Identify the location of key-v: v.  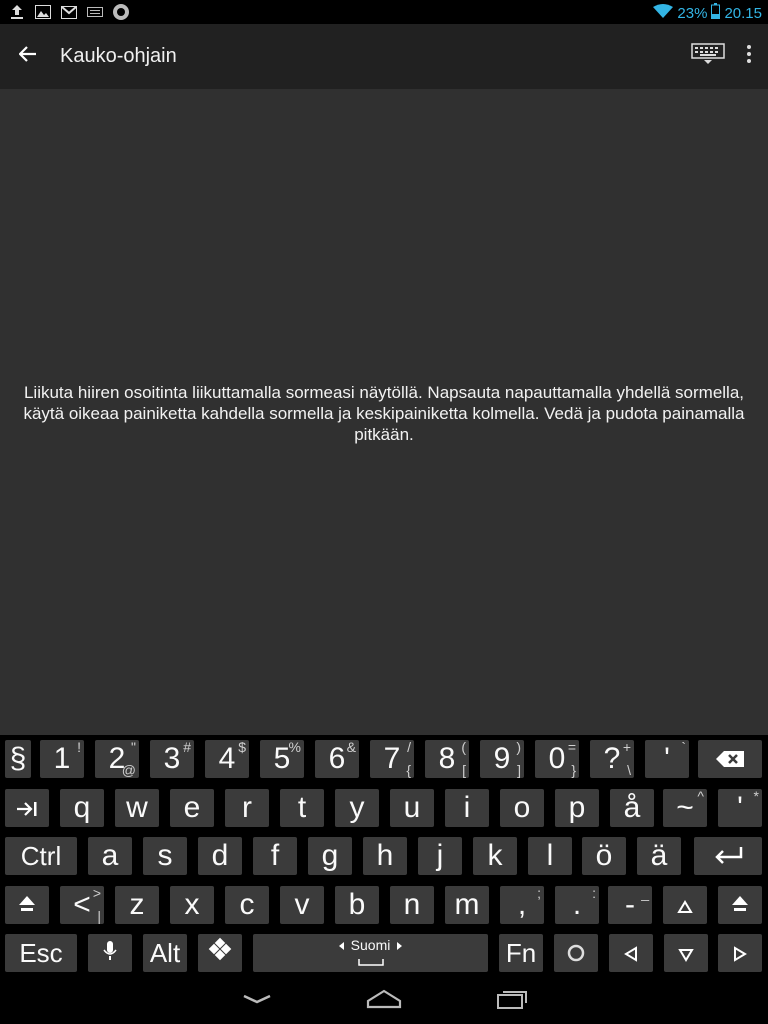
(302, 905).